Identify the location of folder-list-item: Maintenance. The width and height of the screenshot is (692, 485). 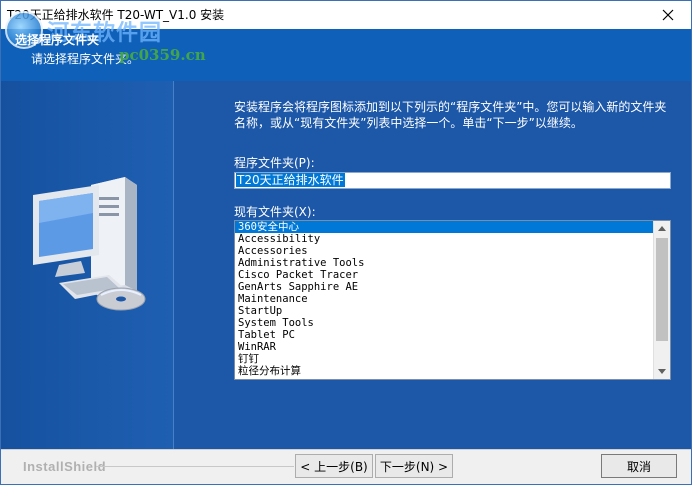
(445, 299).